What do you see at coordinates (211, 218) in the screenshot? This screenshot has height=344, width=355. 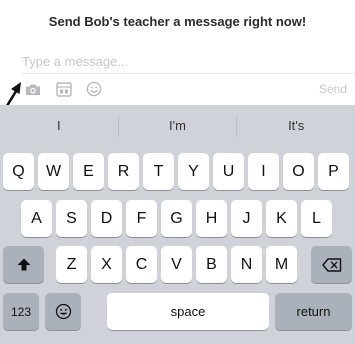 I see `key-h: H` at bounding box center [211, 218].